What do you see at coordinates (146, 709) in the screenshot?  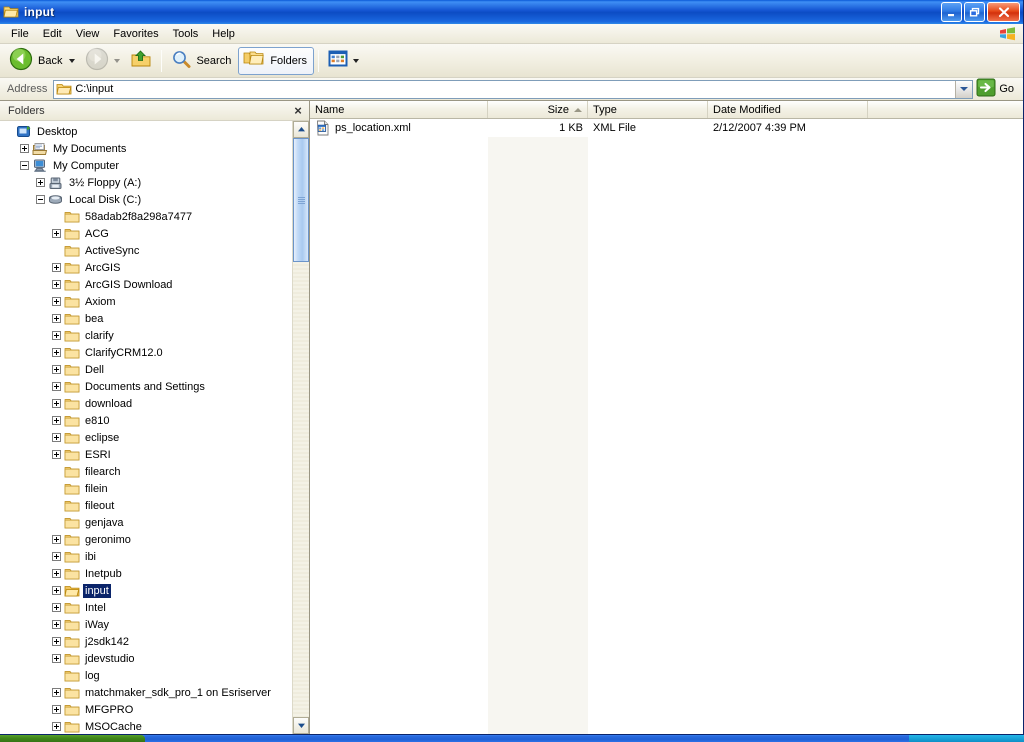 I see `tree-item: MFGPRO` at bounding box center [146, 709].